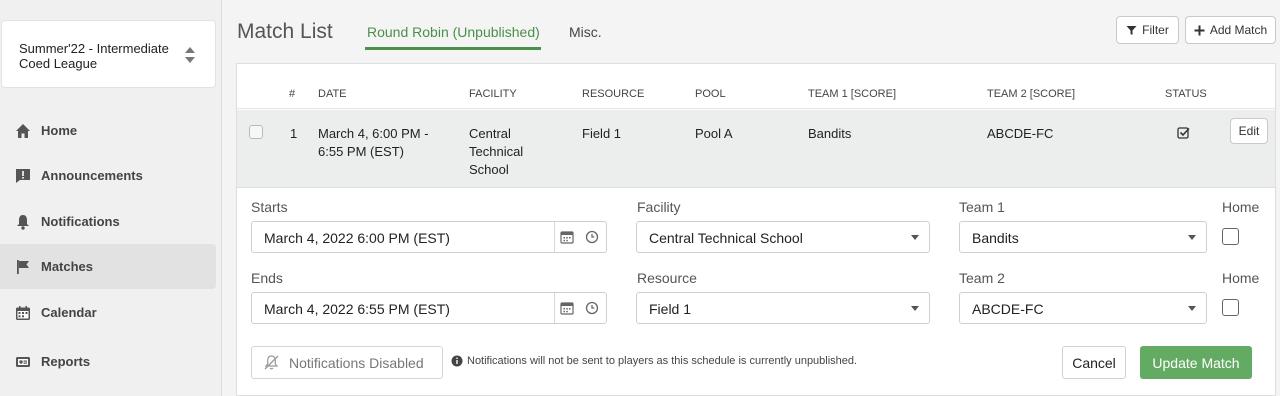 This screenshot has height=396, width=1280. I want to click on bell-slash-icon, so click(271, 362).